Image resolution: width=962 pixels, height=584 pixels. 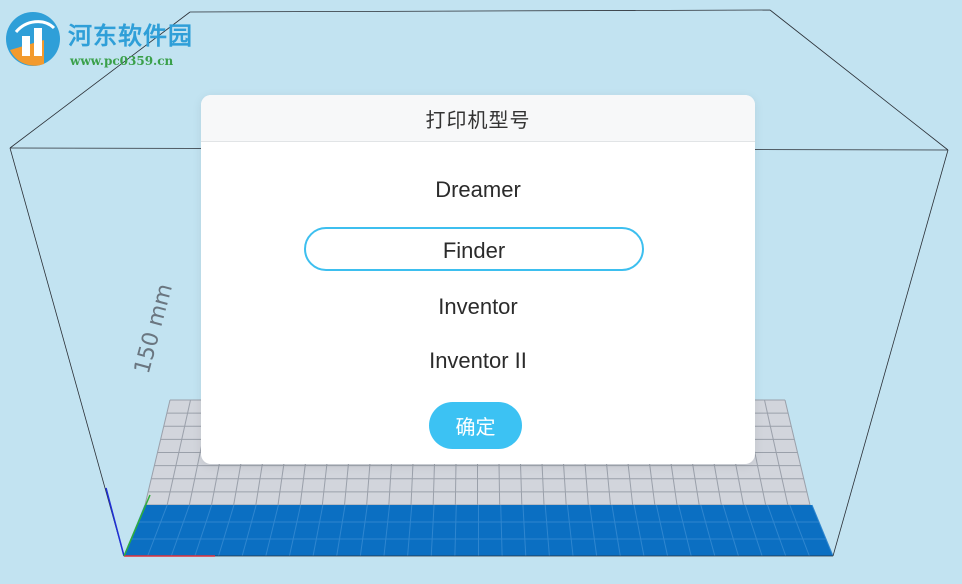 I want to click on confirm-button: 确定, so click(x=475, y=425).